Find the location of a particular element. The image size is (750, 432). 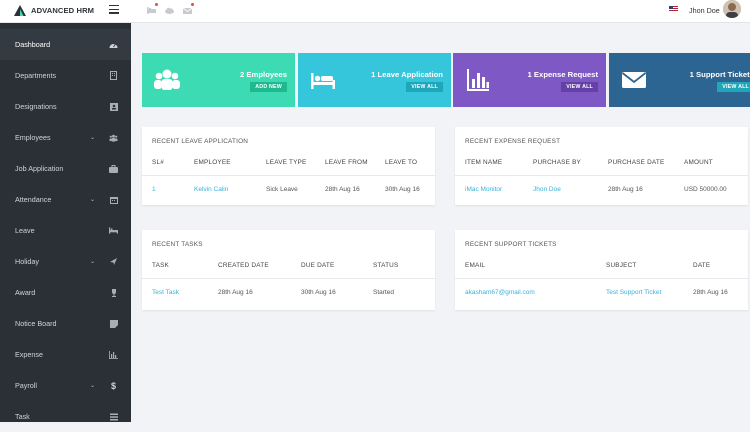

user-name: Jhon Doe is located at coordinates (704, 10).